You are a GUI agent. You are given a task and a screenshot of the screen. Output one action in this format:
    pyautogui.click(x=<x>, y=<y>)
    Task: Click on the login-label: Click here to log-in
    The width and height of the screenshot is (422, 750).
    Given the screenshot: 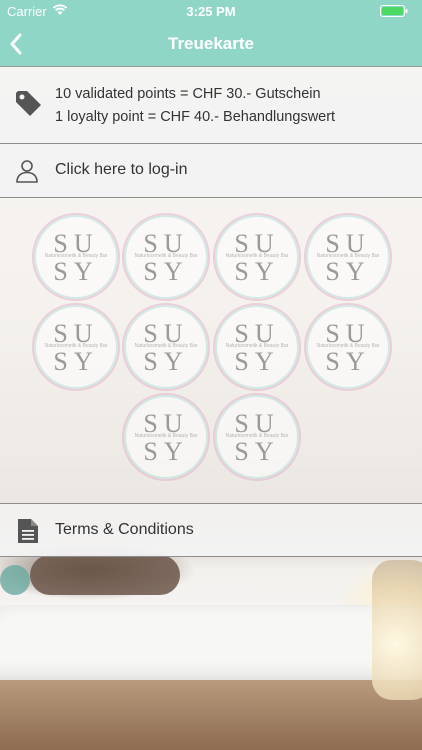 What is the action you would take?
    pyautogui.click(x=121, y=170)
    